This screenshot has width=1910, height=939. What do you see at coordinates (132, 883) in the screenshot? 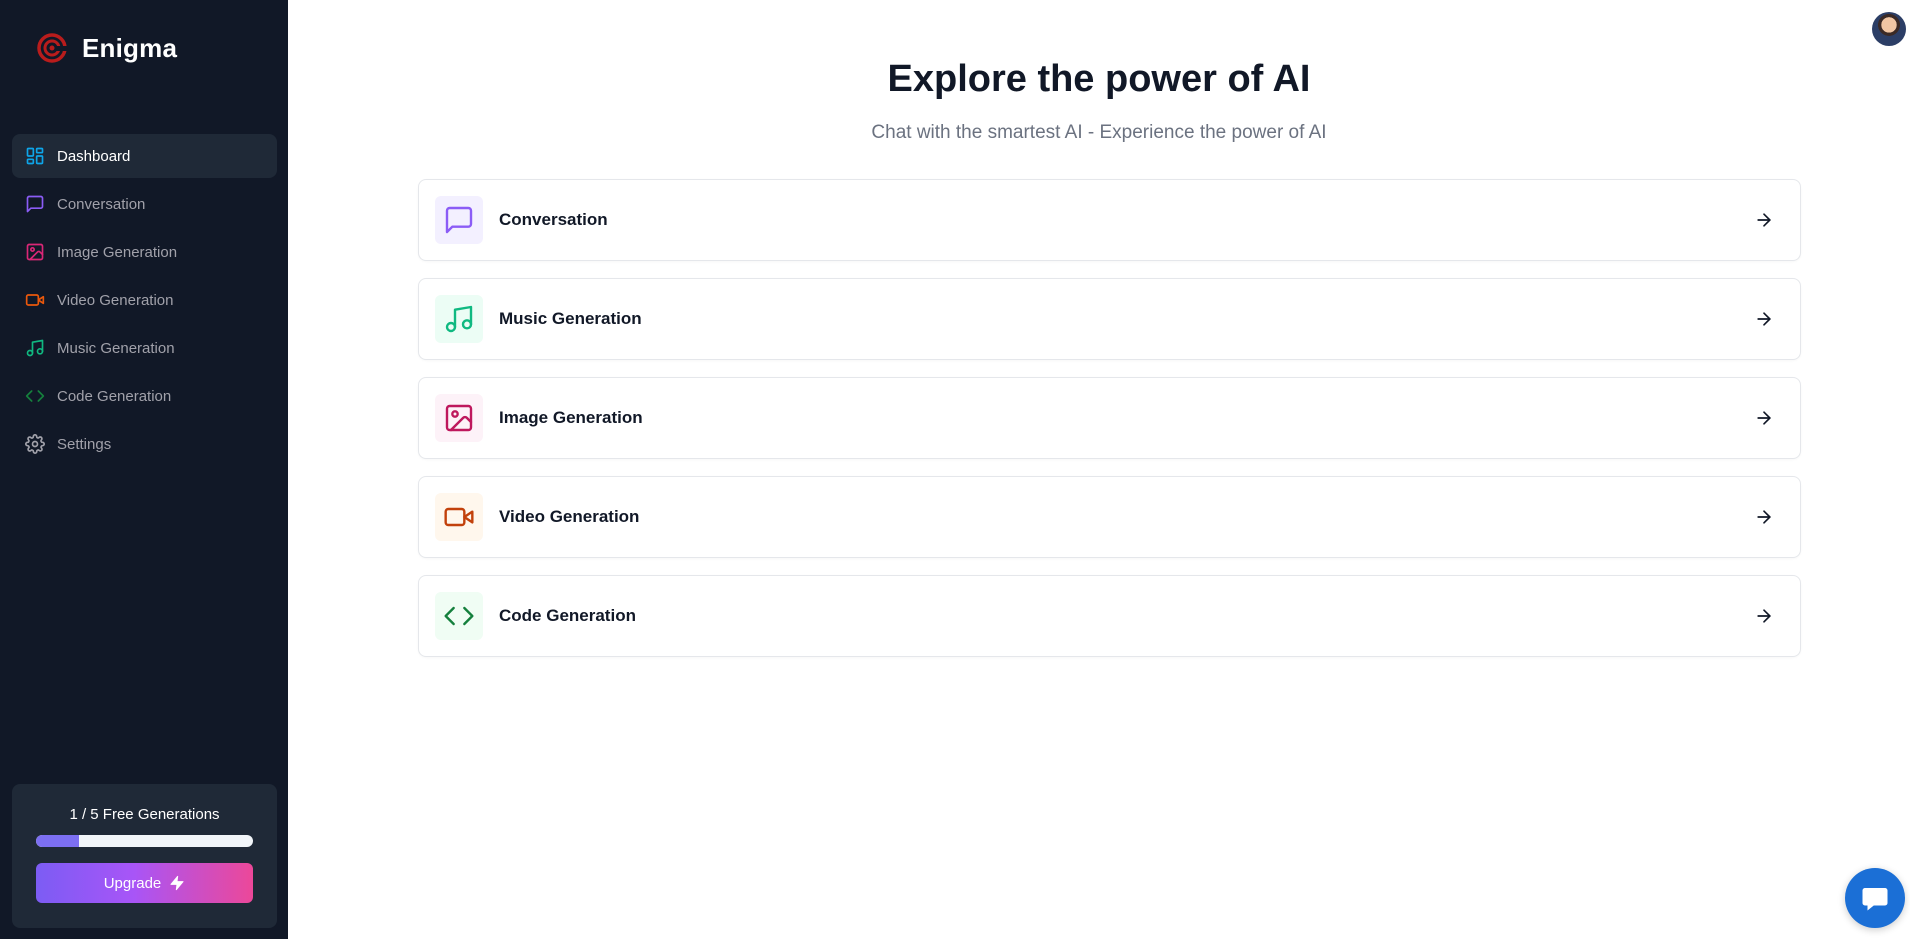
I see `upgrade-button-label: Upgrade` at bounding box center [132, 883].